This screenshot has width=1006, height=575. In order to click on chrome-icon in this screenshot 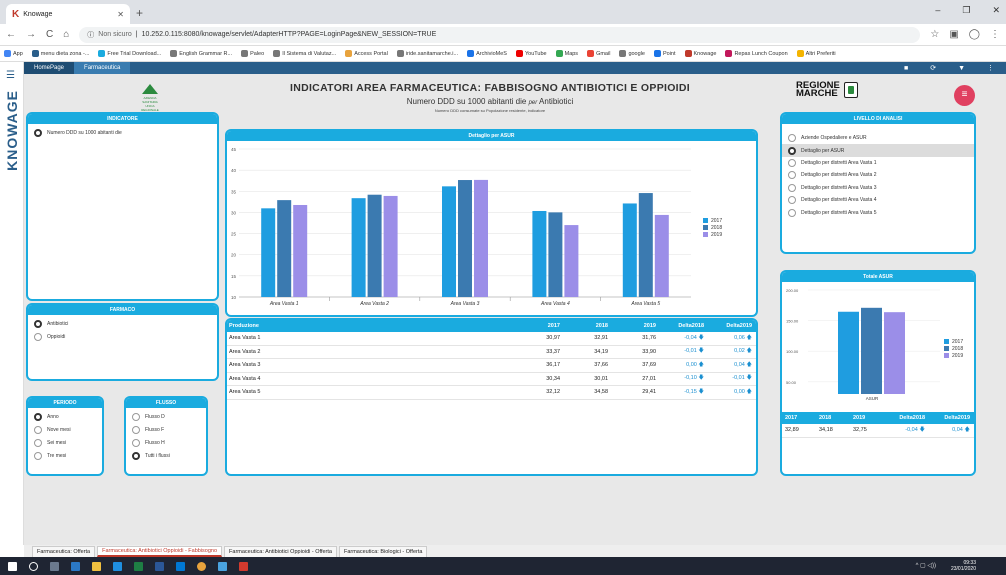, I will do `click(201, 566)`.